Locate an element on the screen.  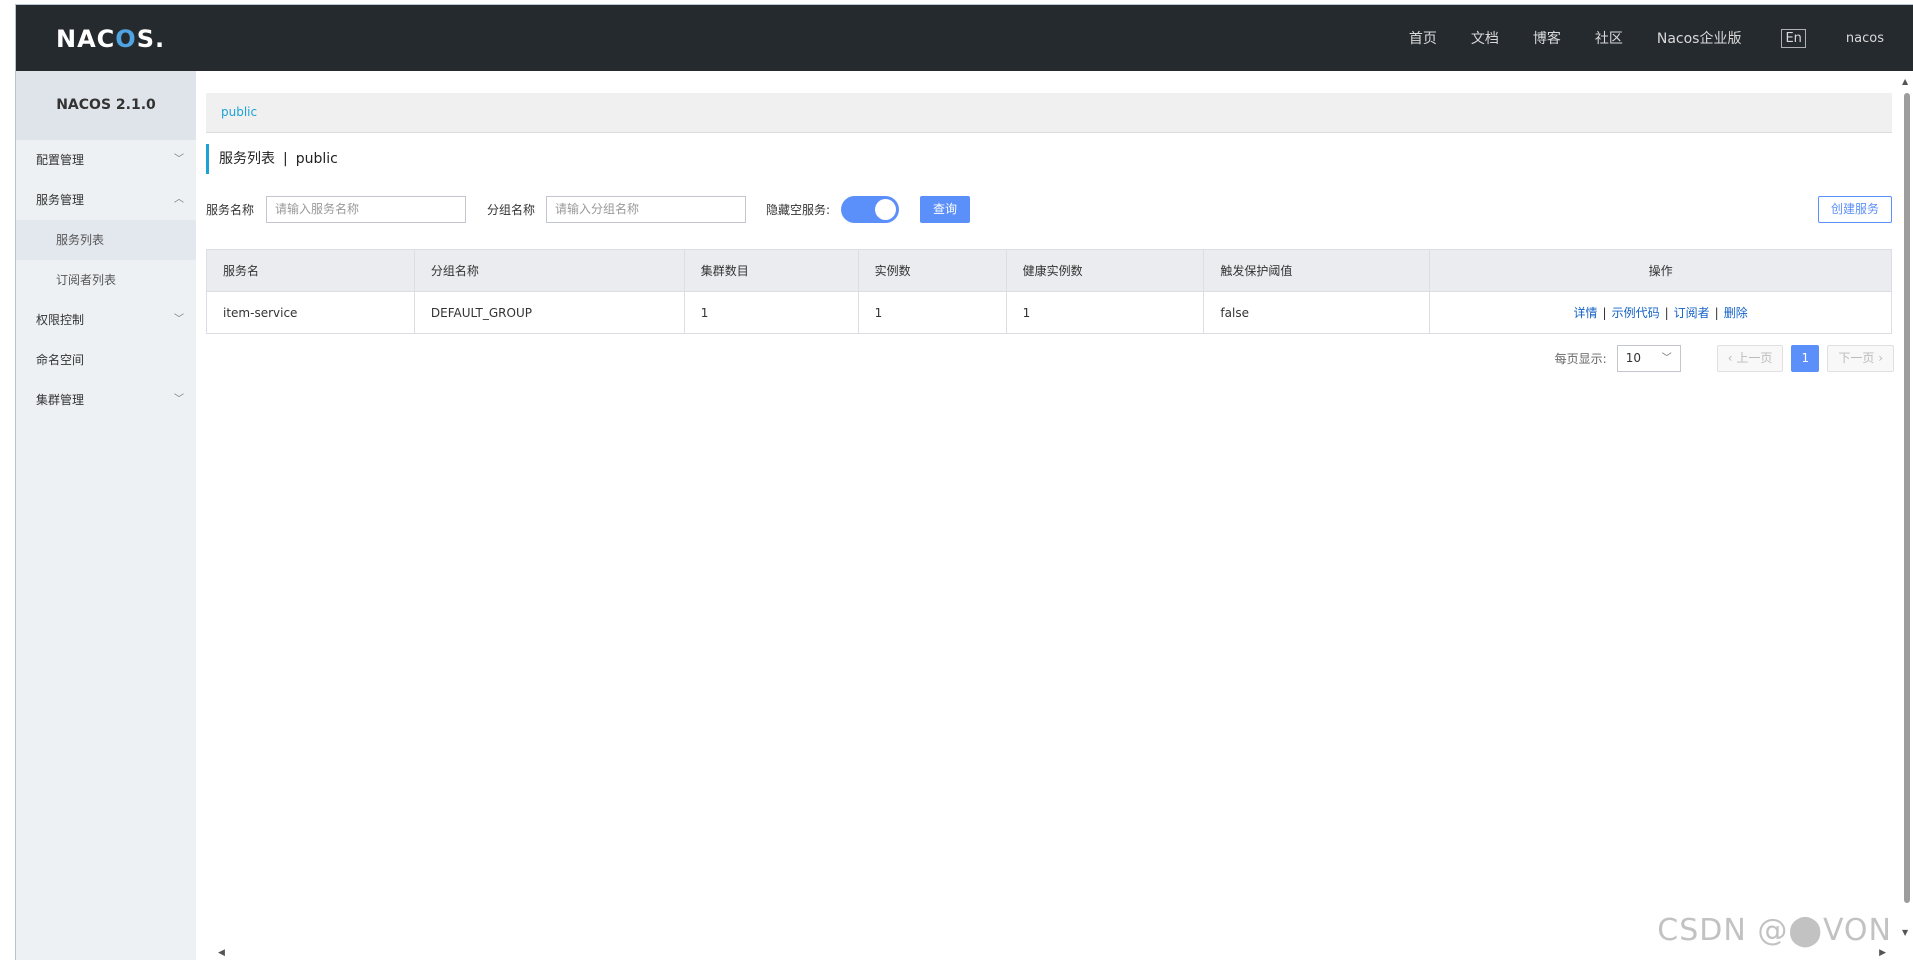
create-service-button: 创建服务 is located at coordinates (1855, 209).